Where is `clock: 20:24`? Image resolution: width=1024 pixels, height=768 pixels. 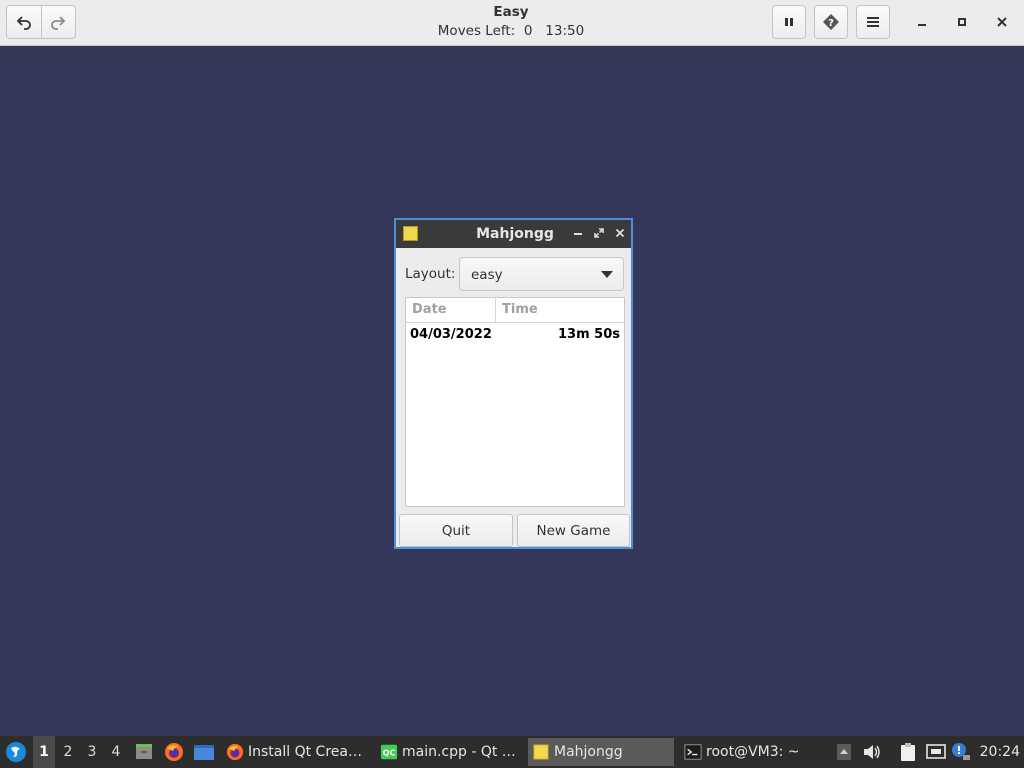
clock: 20:24 is located at coordinates (1000, 752).